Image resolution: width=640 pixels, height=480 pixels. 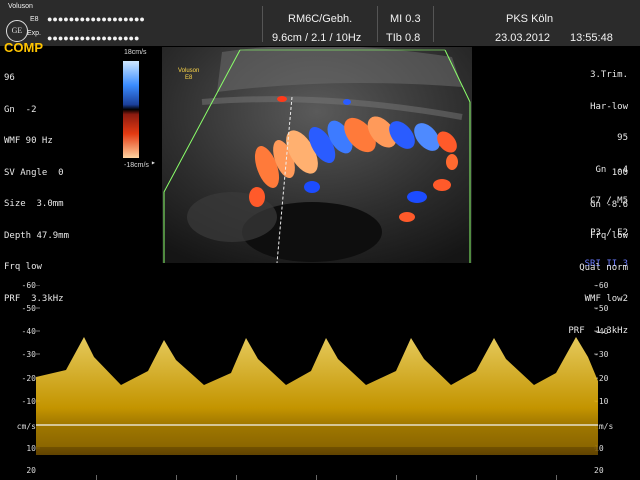 I want to click on tib-value: TIb 0.8, so click(x=403, y=38).